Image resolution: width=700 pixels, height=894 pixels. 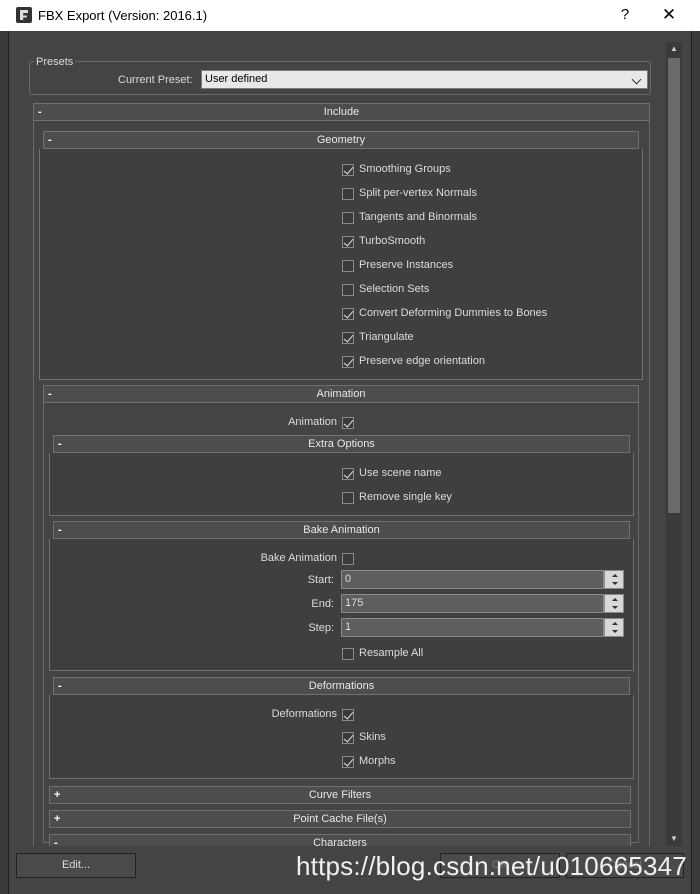 I want to click on rollout-title: Include, so click(x=341, y=112).